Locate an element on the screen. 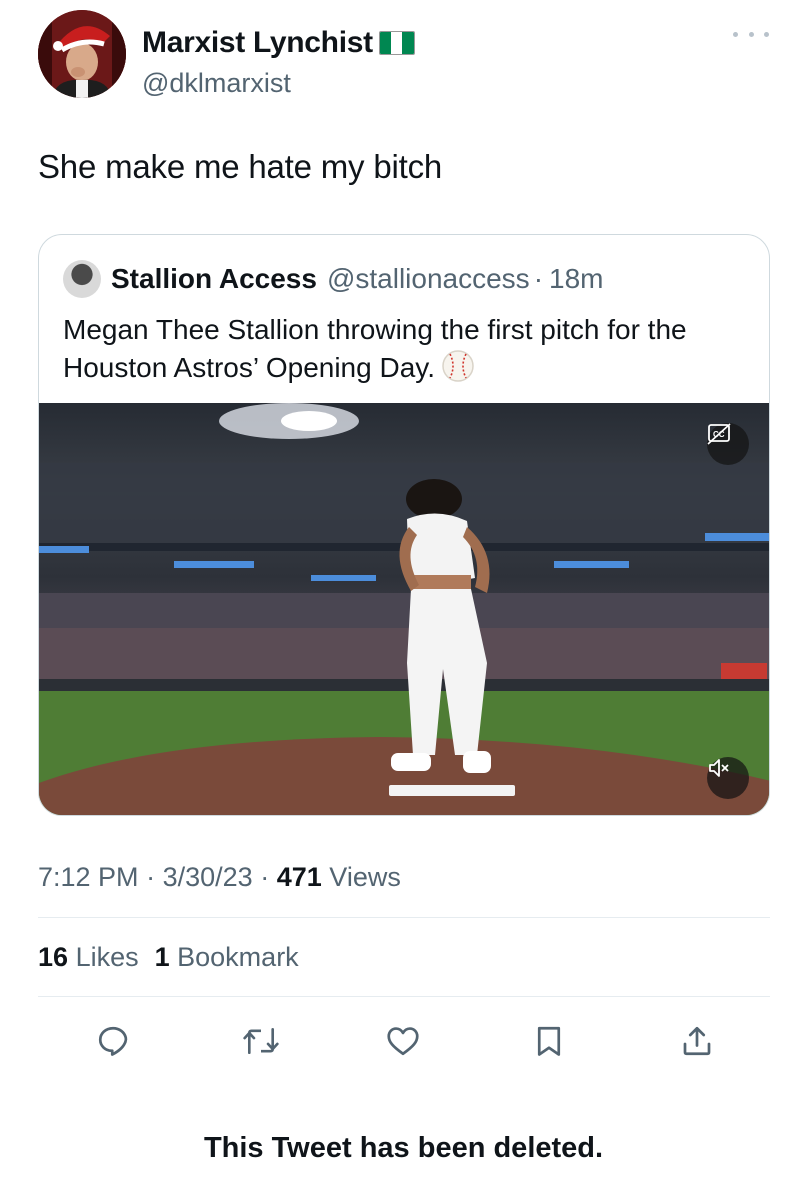  reply-icon is located at coordinates (113, 1041).